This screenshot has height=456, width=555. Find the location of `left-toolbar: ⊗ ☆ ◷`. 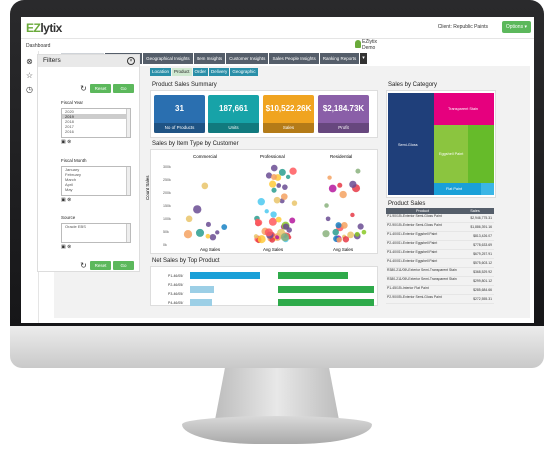

left-toolbar: ⊗ ☆ ◷ is located at coordinates (30, 187).